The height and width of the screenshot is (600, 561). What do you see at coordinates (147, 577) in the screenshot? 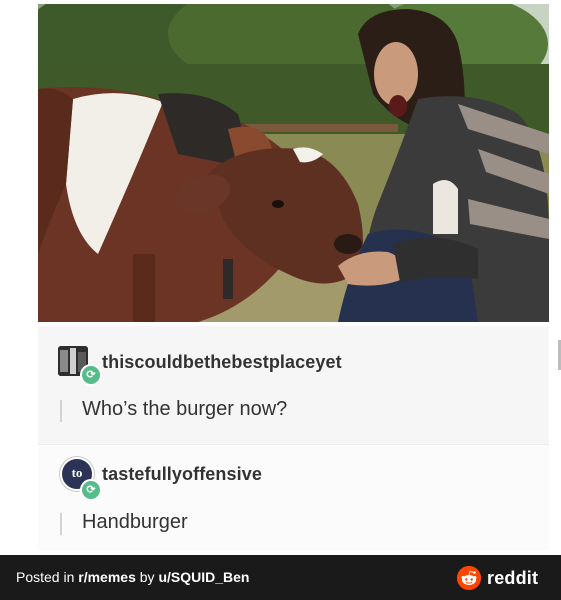
I see `by-text: by` at bounding box center [147, 577].